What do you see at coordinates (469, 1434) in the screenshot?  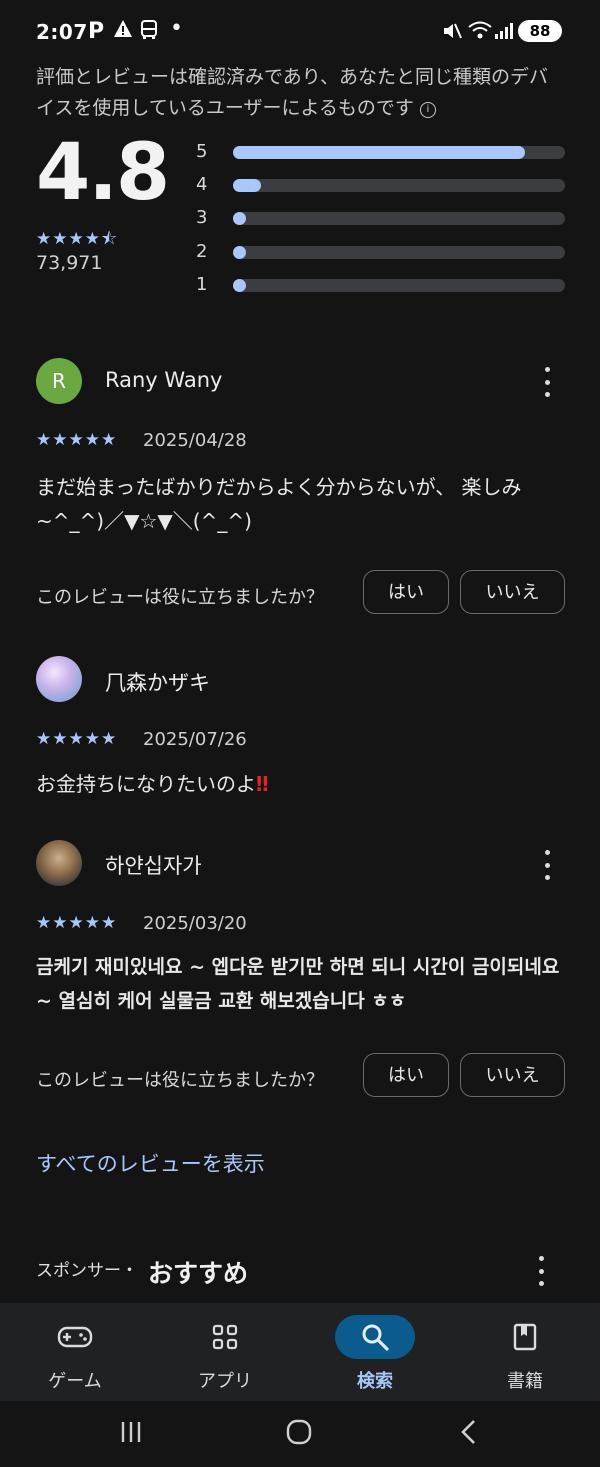 I see `back-button` at bounding box center [469, 1434].